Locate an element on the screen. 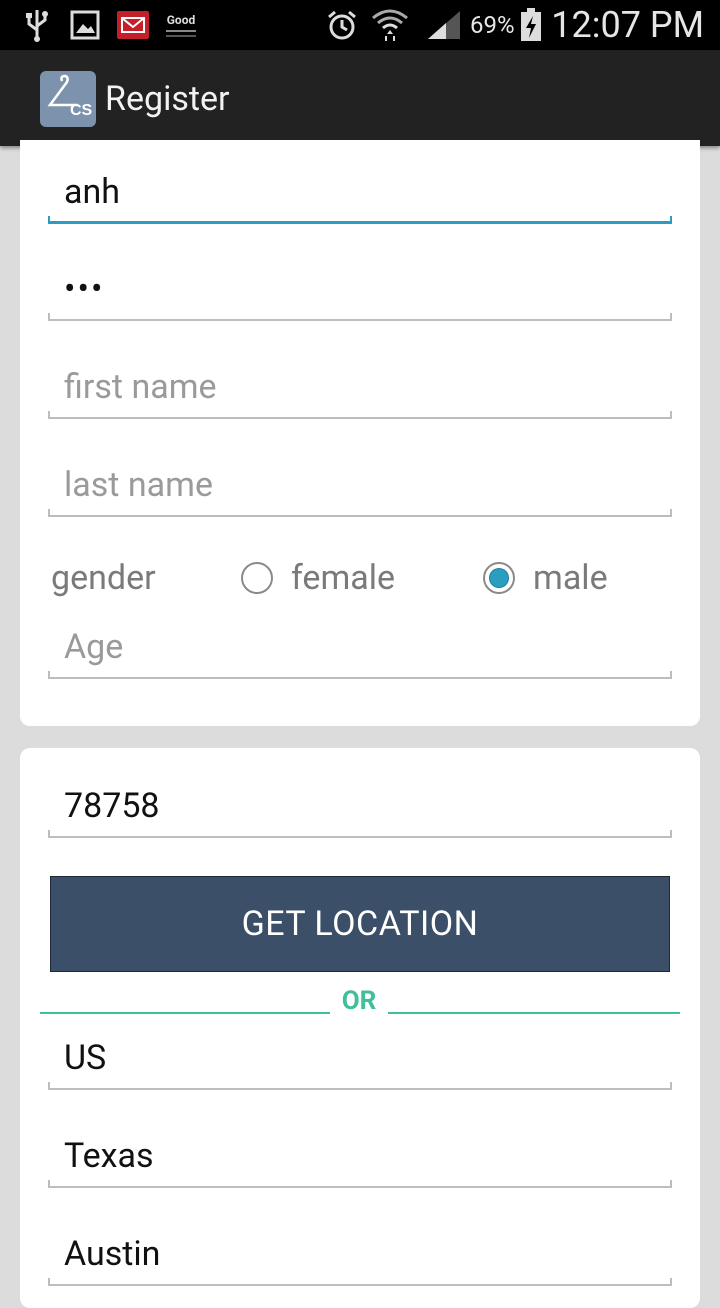 This screenshot has height=1308, width=720. get-location-button: GET LOCATION is located at coordinates (360, 924).